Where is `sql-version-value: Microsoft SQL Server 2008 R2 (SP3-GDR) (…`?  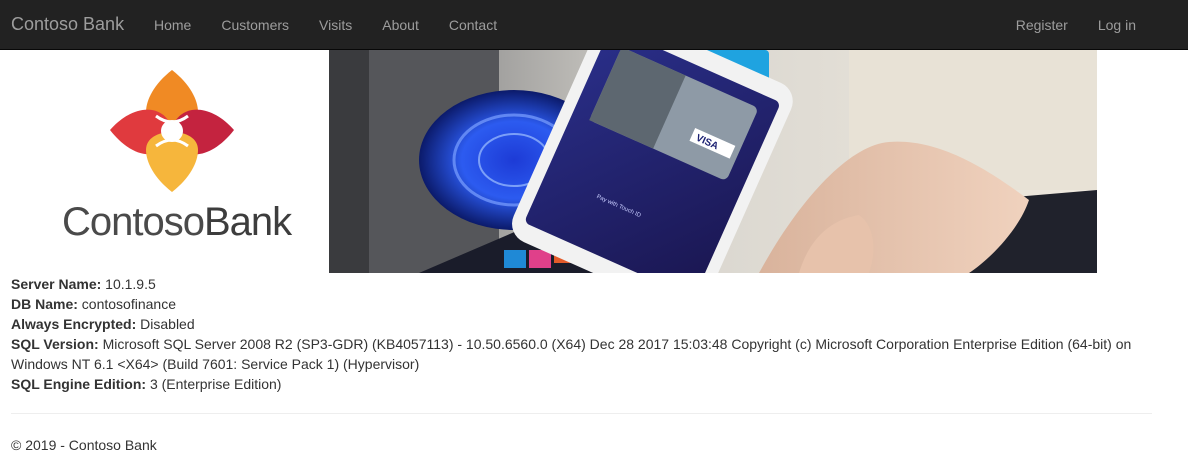 sql-version-value: Microsoft SQL Server 2008 R2 (SP3-GDR) (… is located at coordinates (571, 354).